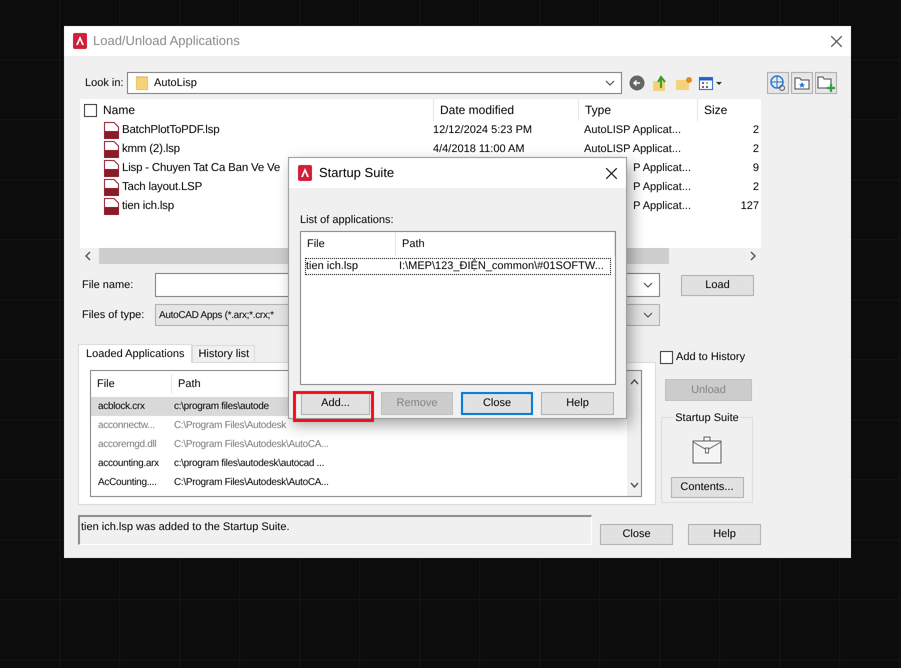 The image size is (901, 668). I want to click on load-button: Load, so click(717, 285).